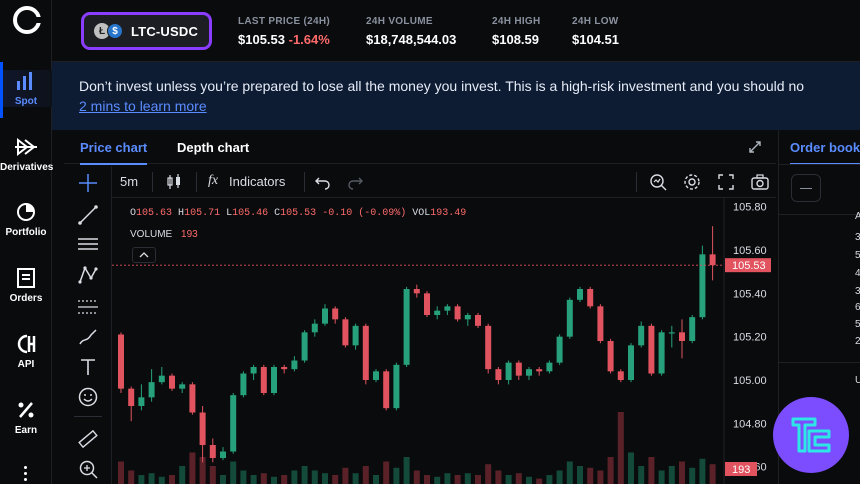 The image size is (860, 484). I want to click on tf-logo-icon, so click(811, 435).